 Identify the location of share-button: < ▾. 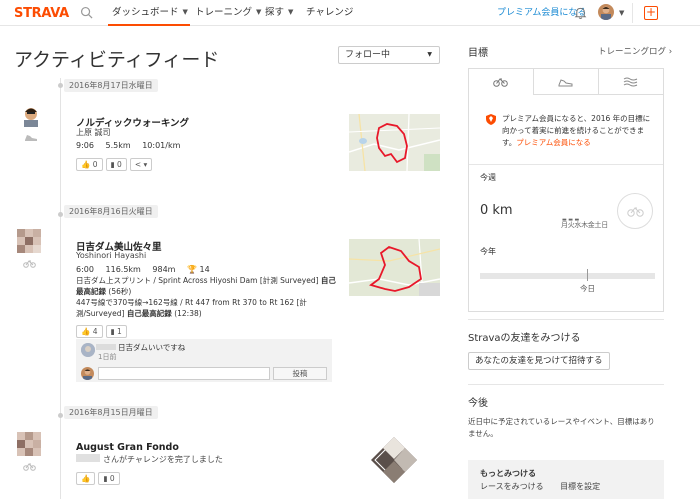
(141, 164).